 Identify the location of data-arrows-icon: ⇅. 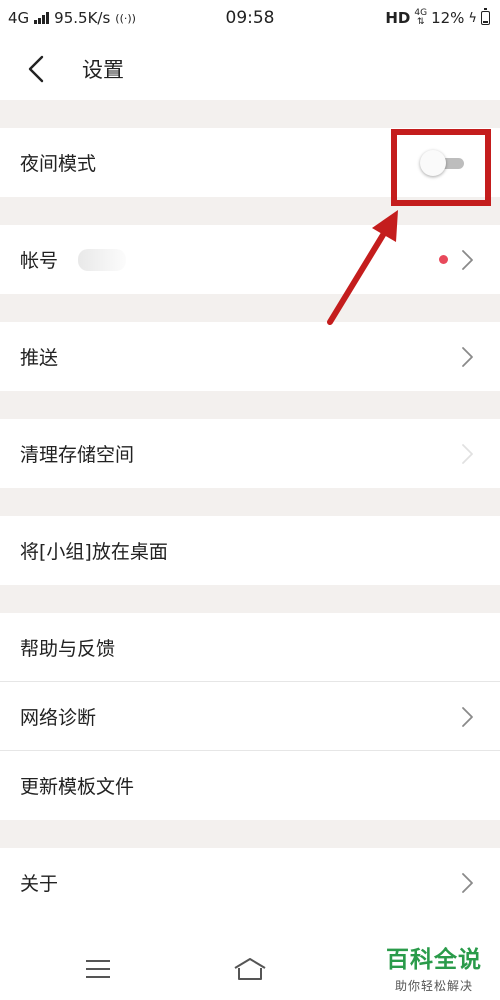
(420, 22).